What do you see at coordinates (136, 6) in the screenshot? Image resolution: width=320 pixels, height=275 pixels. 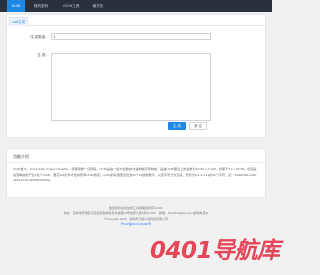 I see `top-navbar: UUID 随机密码 JSON工具 格式化` at bounding box center [136, 6].